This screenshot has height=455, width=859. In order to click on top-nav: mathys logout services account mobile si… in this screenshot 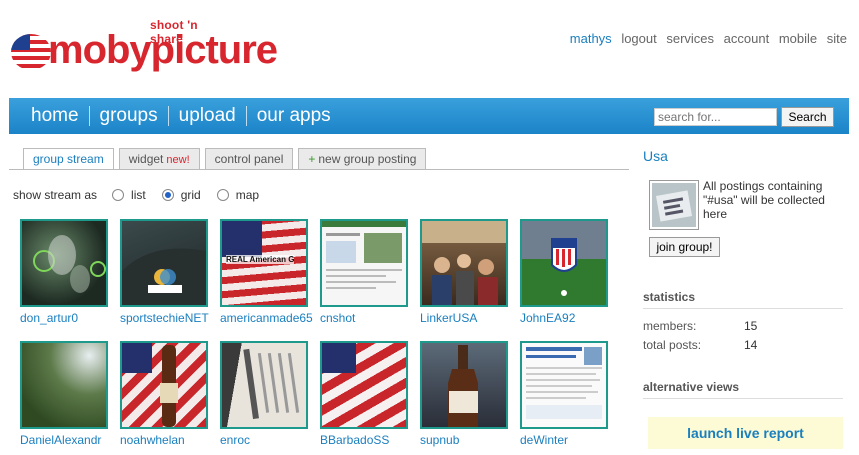, I will do `click(705, 38)`.